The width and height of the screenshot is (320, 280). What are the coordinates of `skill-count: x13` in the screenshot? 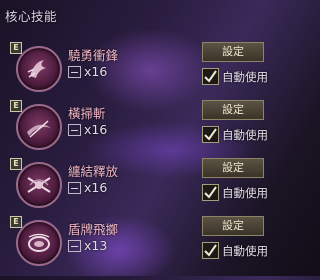 It's located at (96, 245).